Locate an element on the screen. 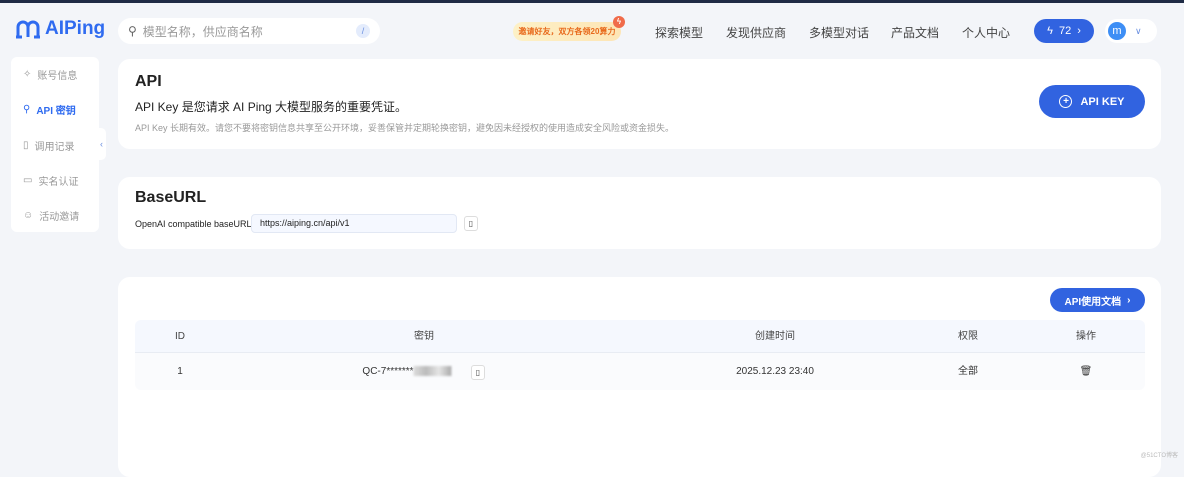  sidebar-item-label: 调用记录 is located at coordinates (54, 147).